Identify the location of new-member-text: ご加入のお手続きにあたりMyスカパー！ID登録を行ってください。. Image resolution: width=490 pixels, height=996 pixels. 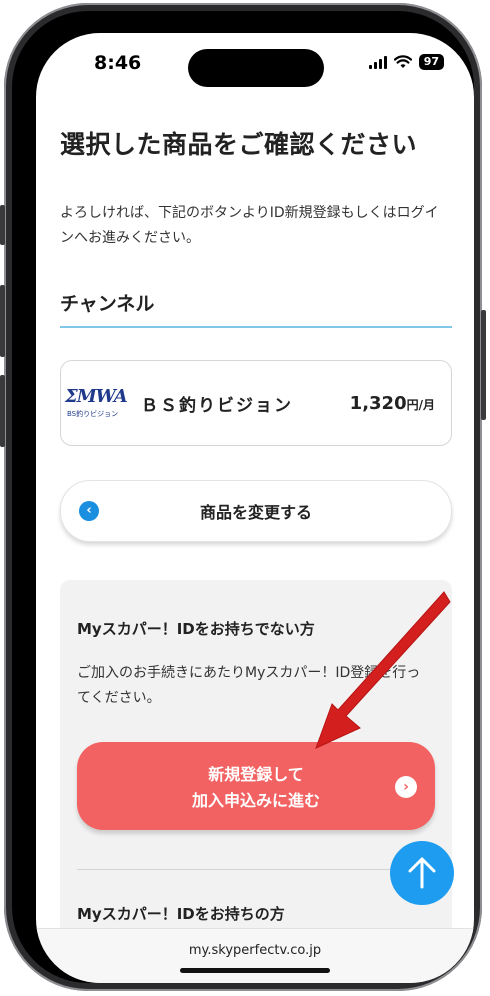
(249, 685).